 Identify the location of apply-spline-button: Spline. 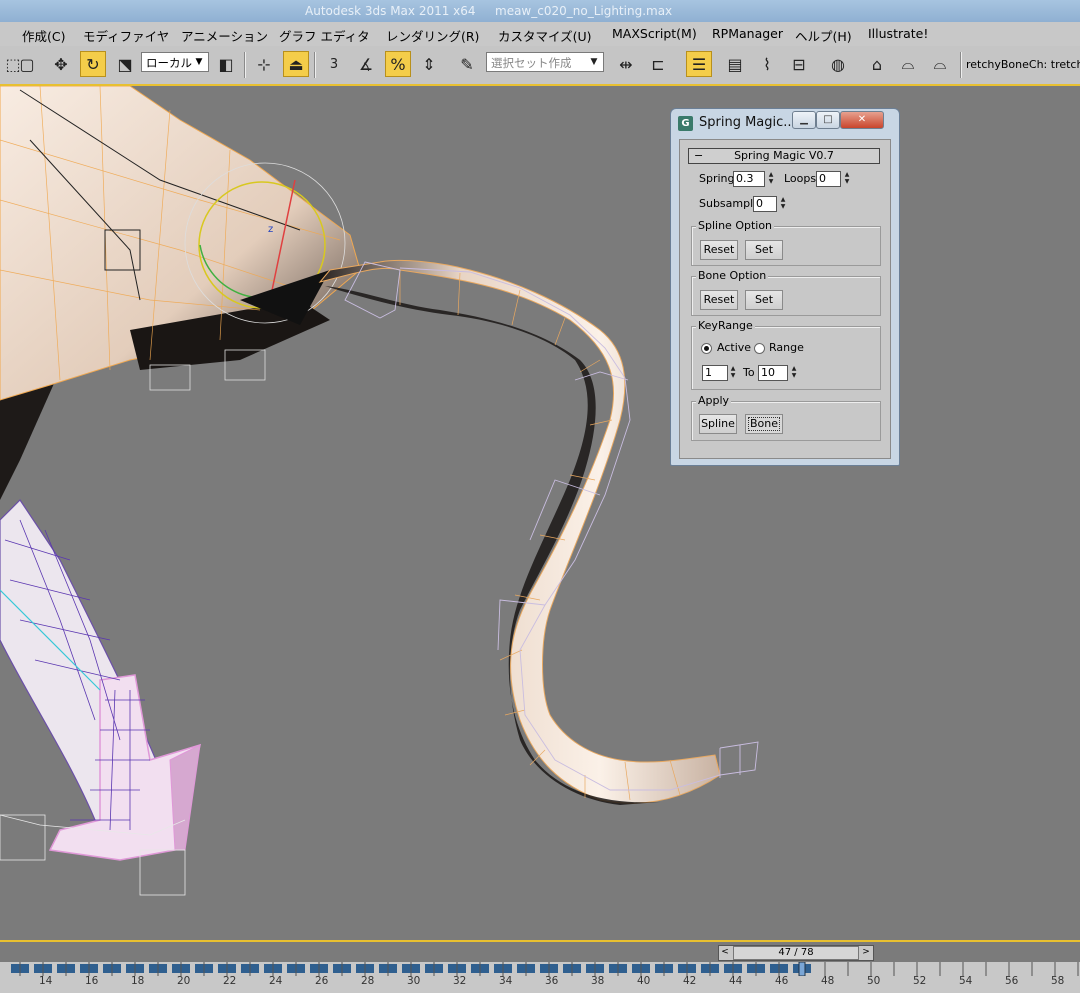
(718, 424).